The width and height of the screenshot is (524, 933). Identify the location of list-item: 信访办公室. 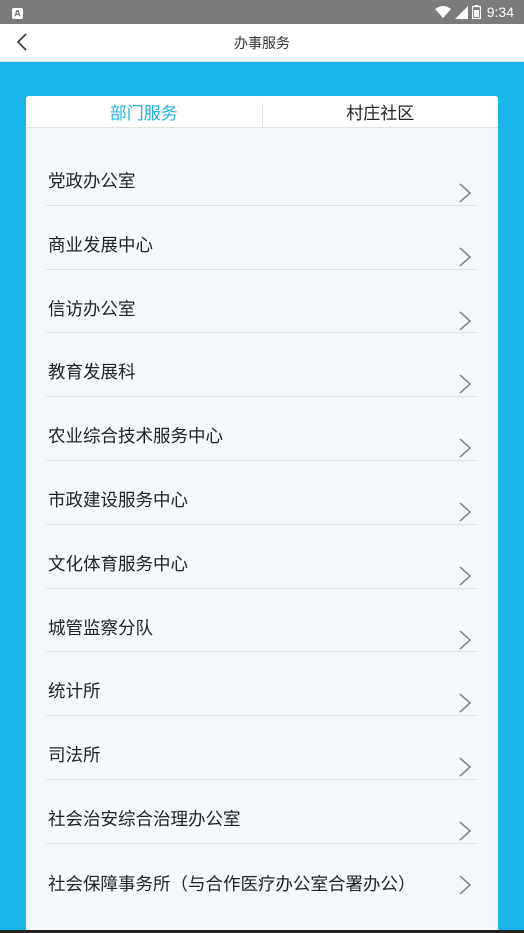
(262, 302).